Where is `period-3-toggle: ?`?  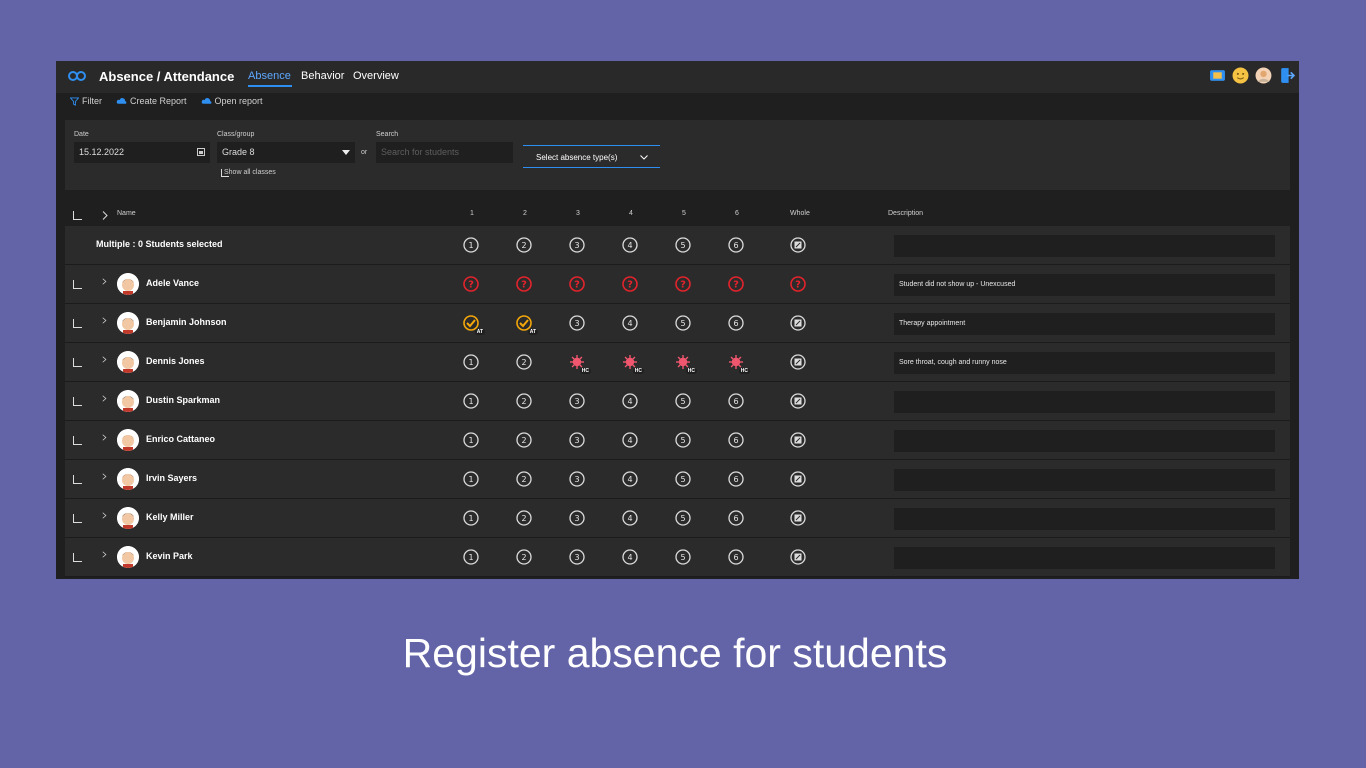
period-3-toggle: ? is located at coordinates (577, 284).